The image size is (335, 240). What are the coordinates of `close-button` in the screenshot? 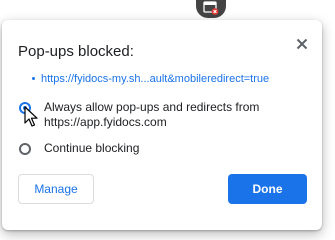 It's located at (302, 43).